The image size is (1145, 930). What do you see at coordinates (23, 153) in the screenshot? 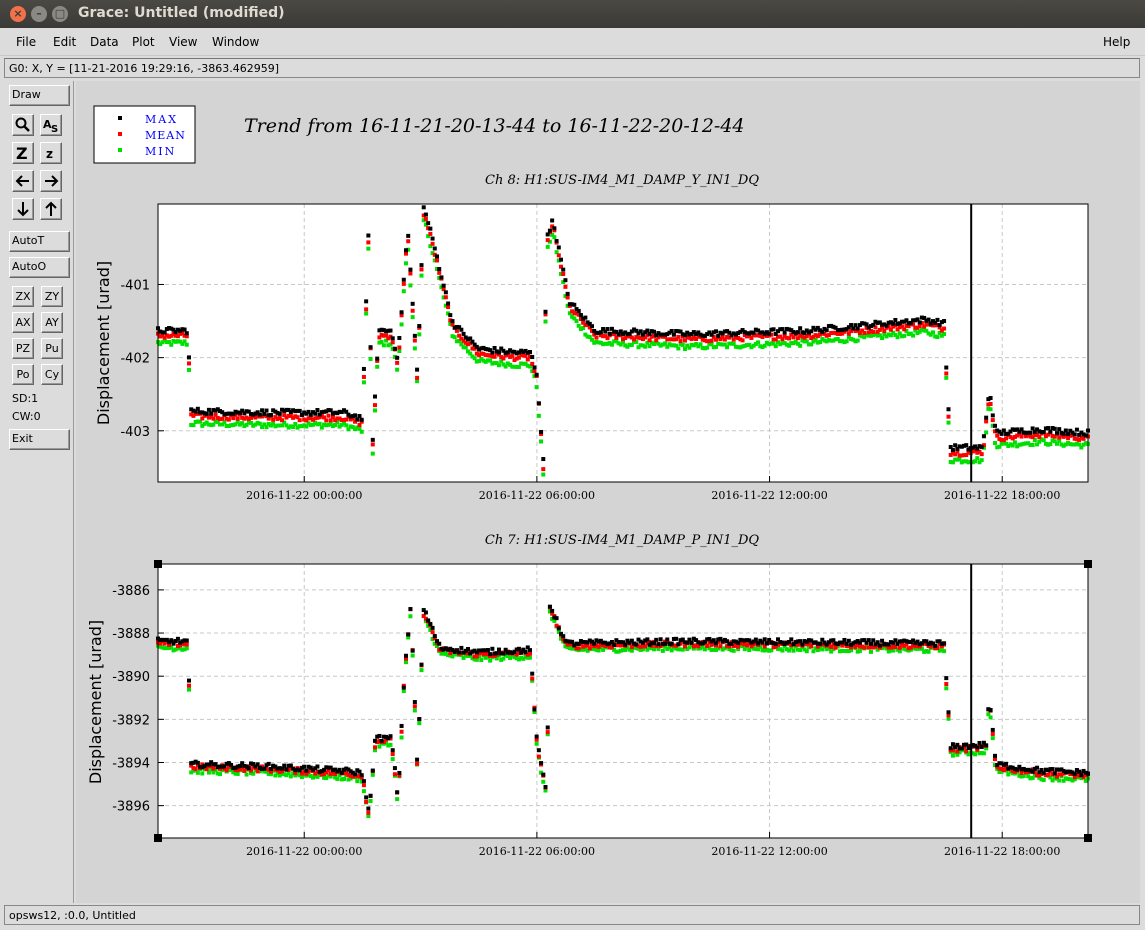
I see `zoom-in-button: Z` at bounding box center [23, 153].